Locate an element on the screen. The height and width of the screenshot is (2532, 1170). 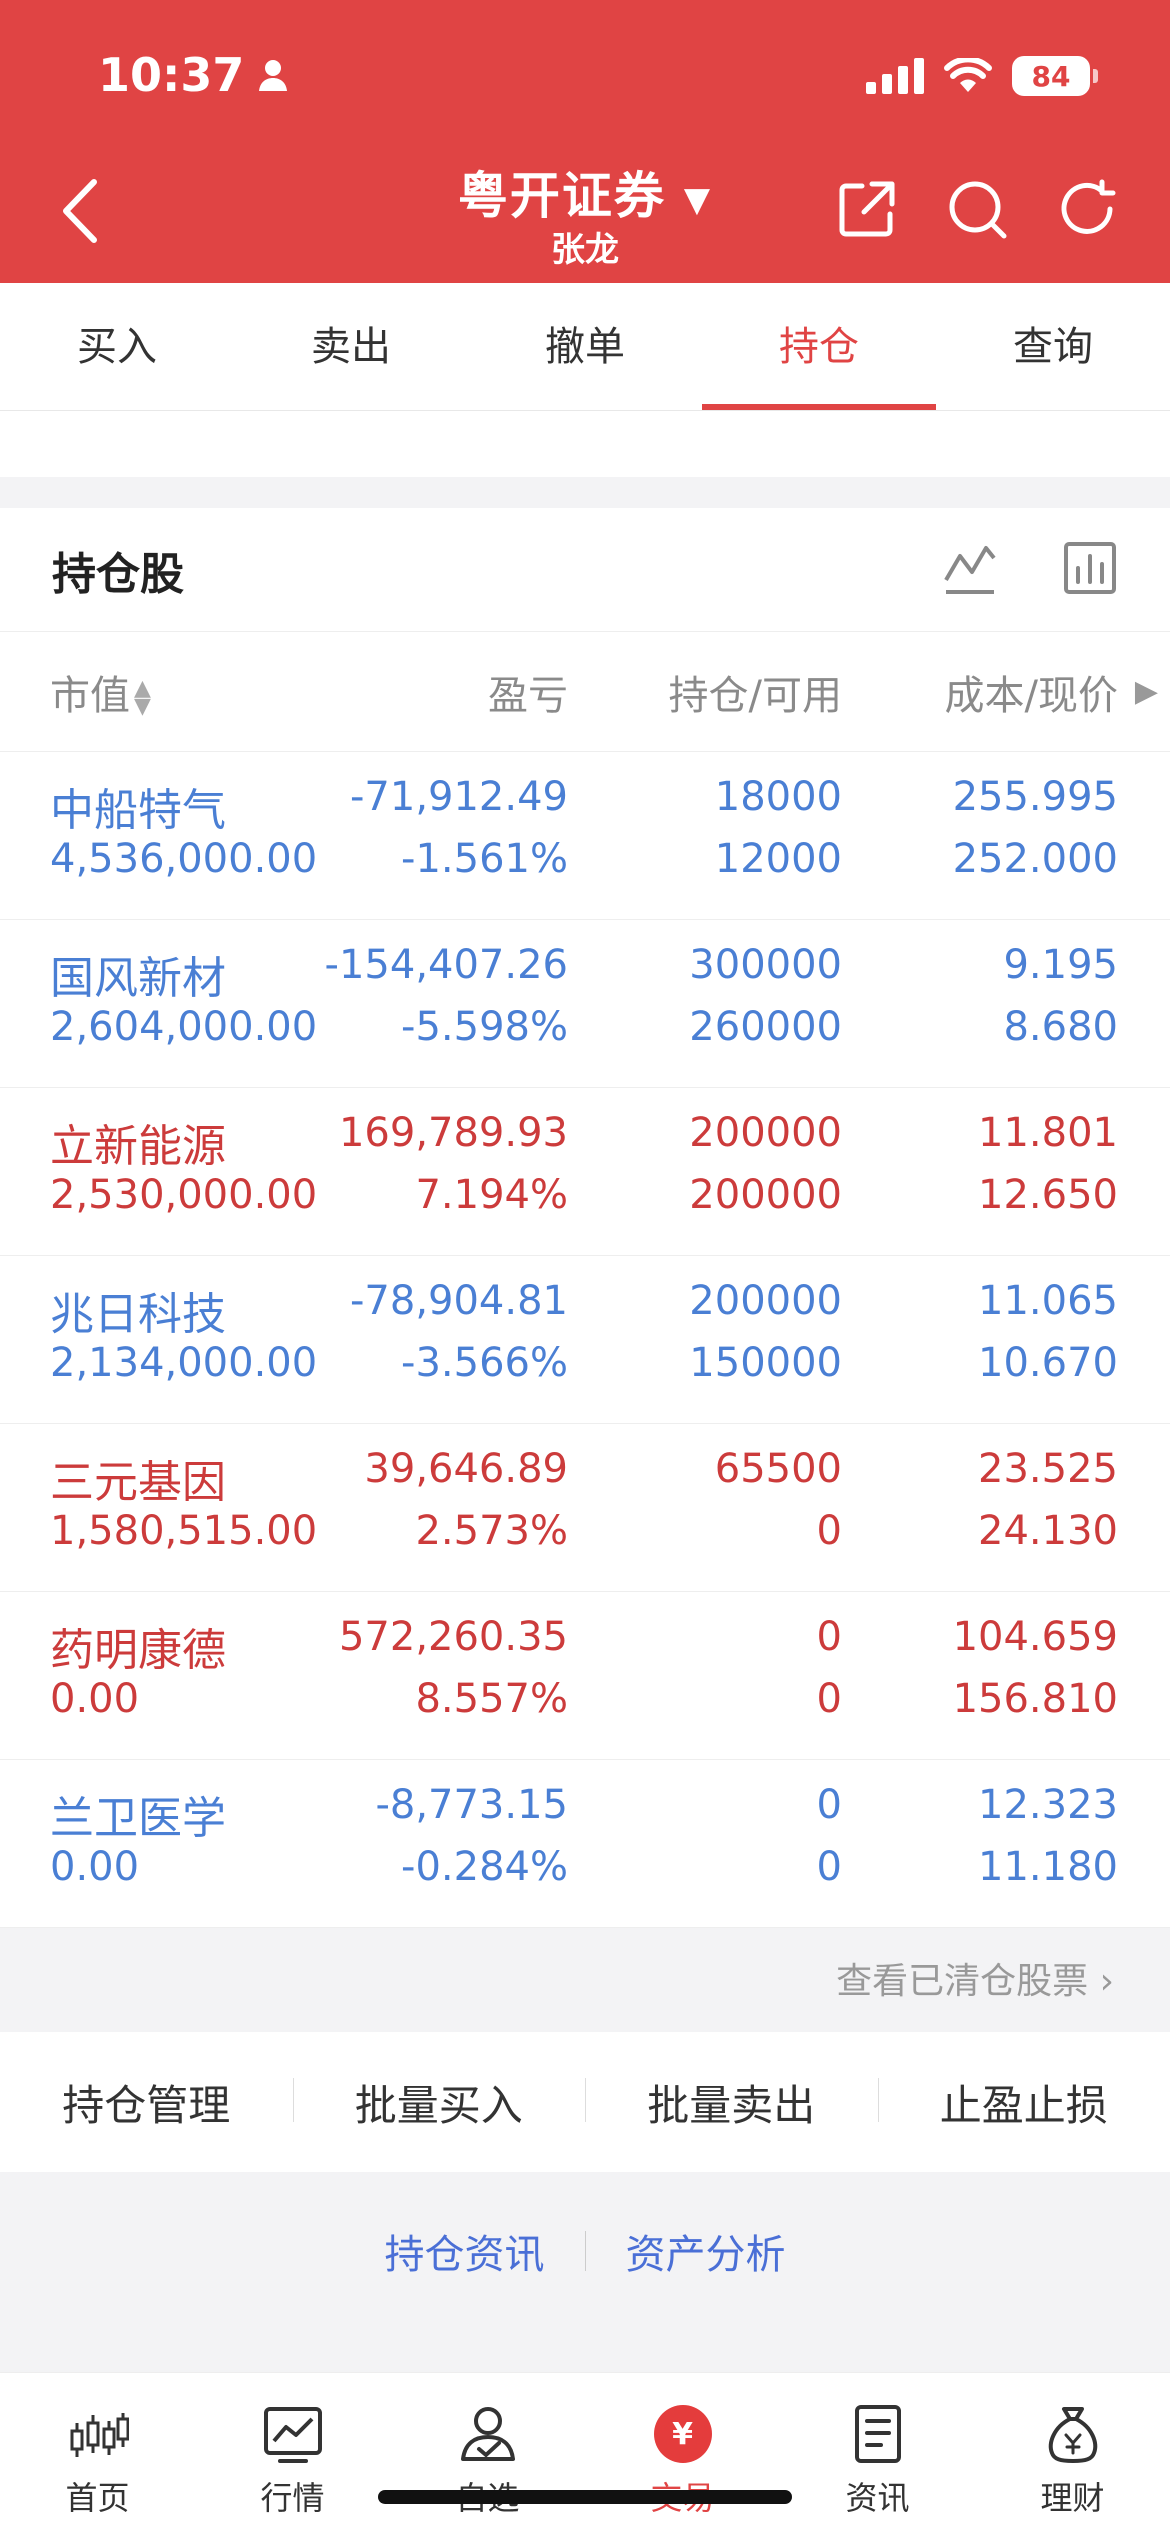
holdings-header: 持仓股 is located at coordinates (585, 570).